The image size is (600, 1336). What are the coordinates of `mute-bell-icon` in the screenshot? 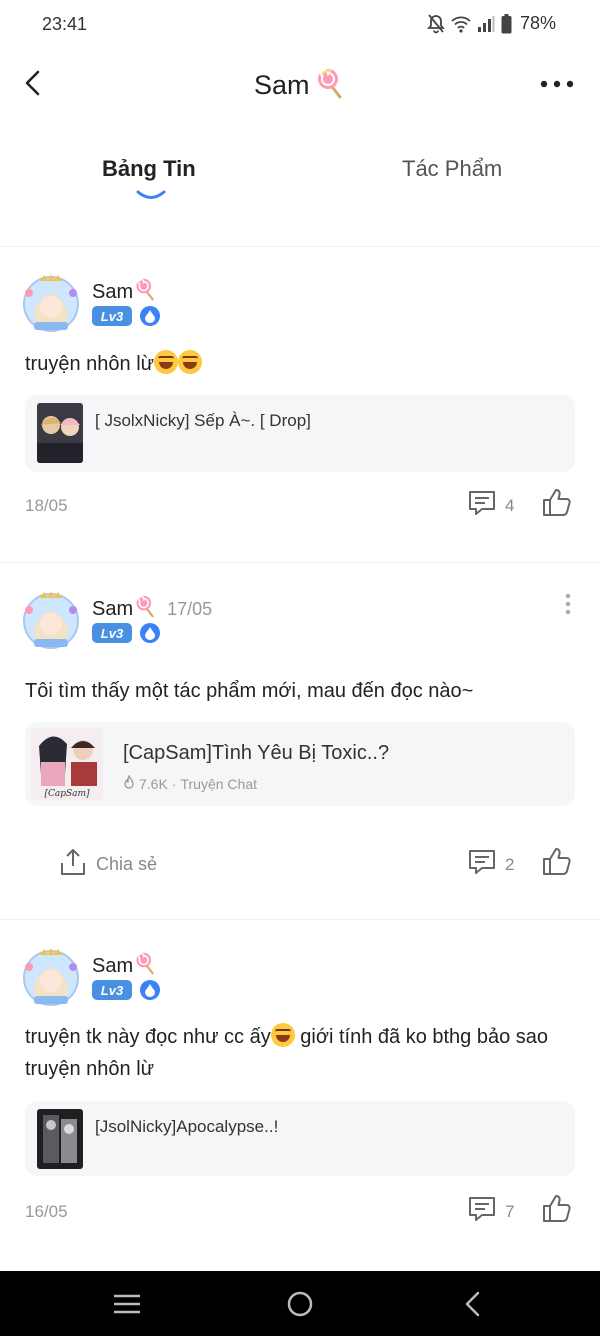 It's located at (436, 23).